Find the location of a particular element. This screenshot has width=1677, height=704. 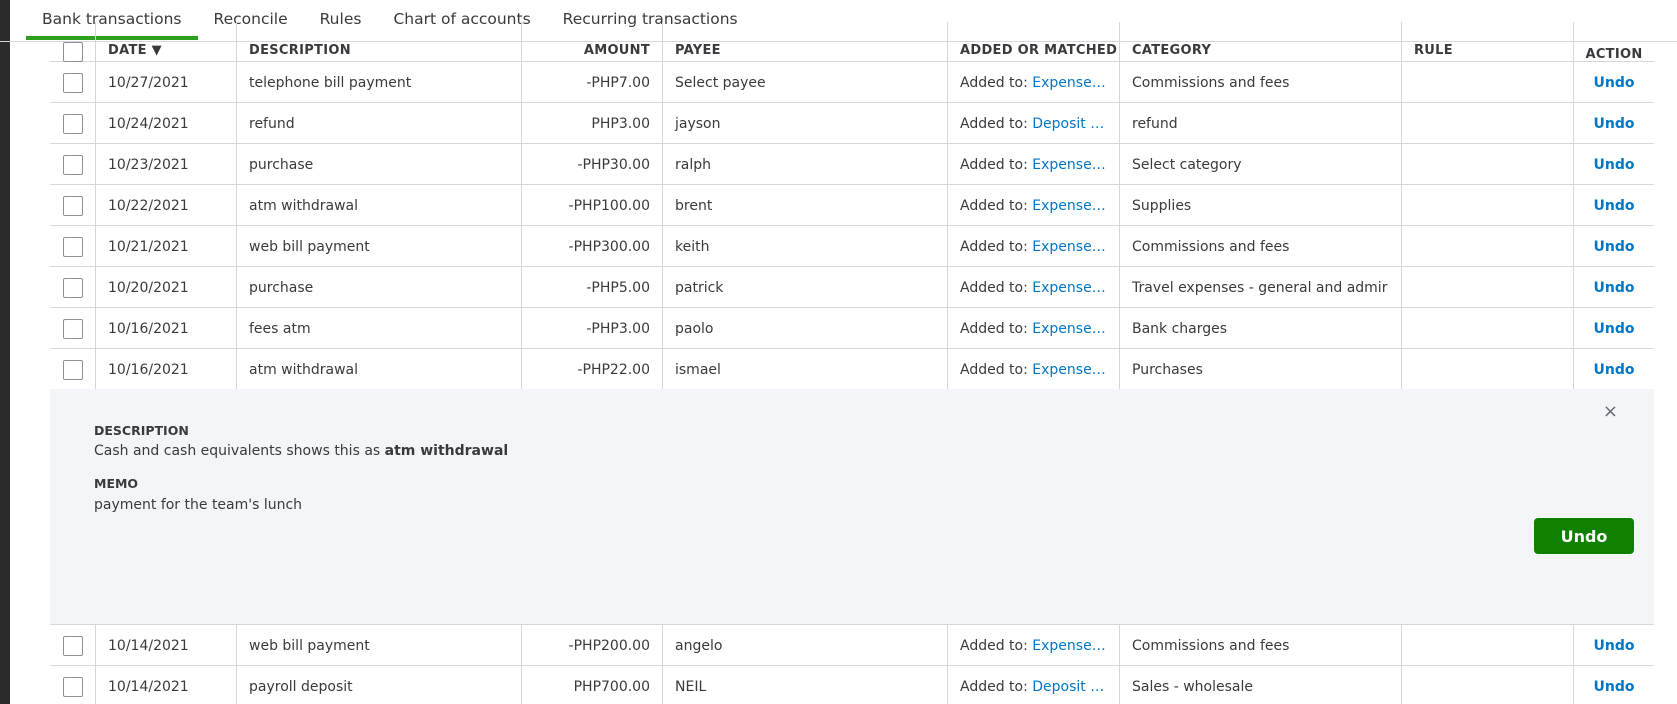

row-payee: keith is located at coordinates (805, 246).